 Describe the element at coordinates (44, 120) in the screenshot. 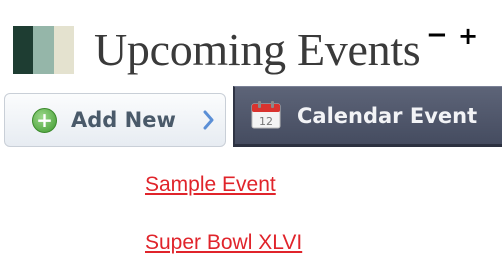

I see `plus-circle-icon: +` at that location.